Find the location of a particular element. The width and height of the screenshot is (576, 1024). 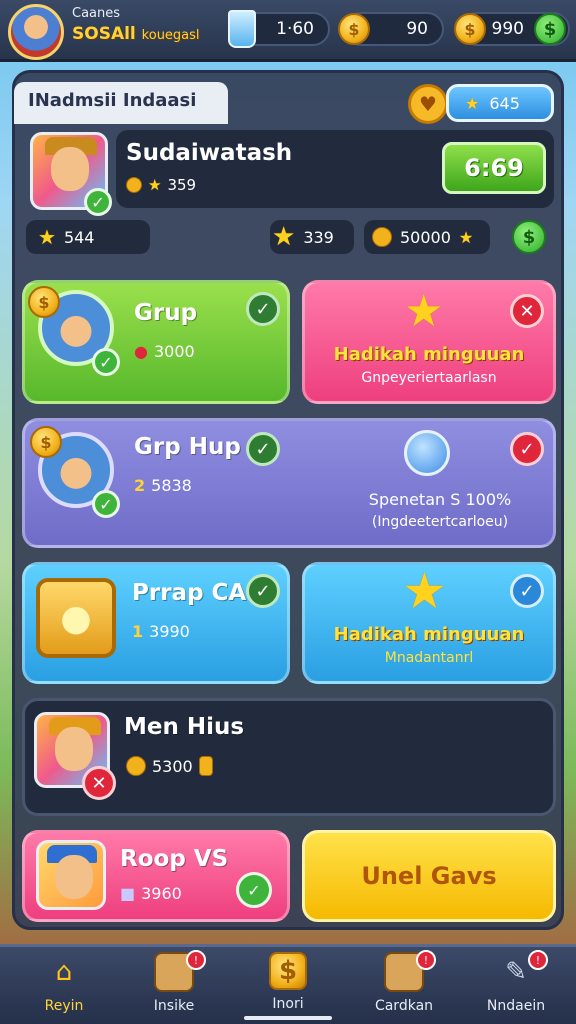

nav-label: Reyin is located at coordinates (64, 1006).